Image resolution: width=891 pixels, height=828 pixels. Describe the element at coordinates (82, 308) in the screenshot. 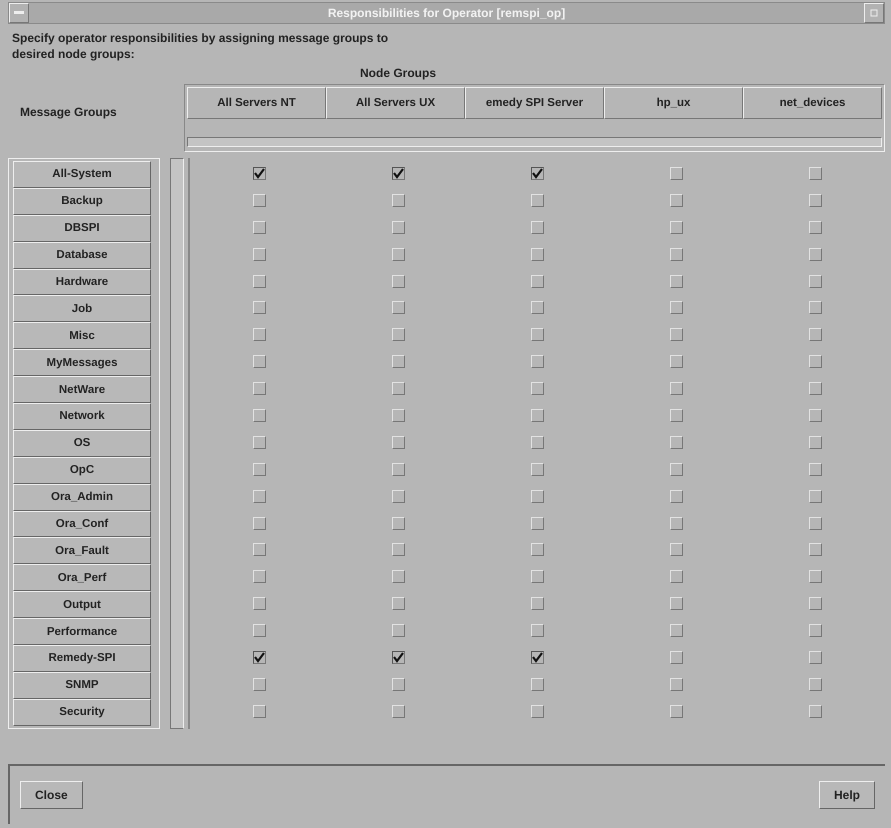

I see `message-group-button: Job` at that location.